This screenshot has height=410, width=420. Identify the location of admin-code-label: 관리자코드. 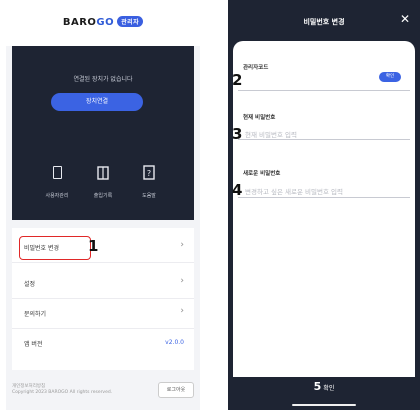
(256, 68).